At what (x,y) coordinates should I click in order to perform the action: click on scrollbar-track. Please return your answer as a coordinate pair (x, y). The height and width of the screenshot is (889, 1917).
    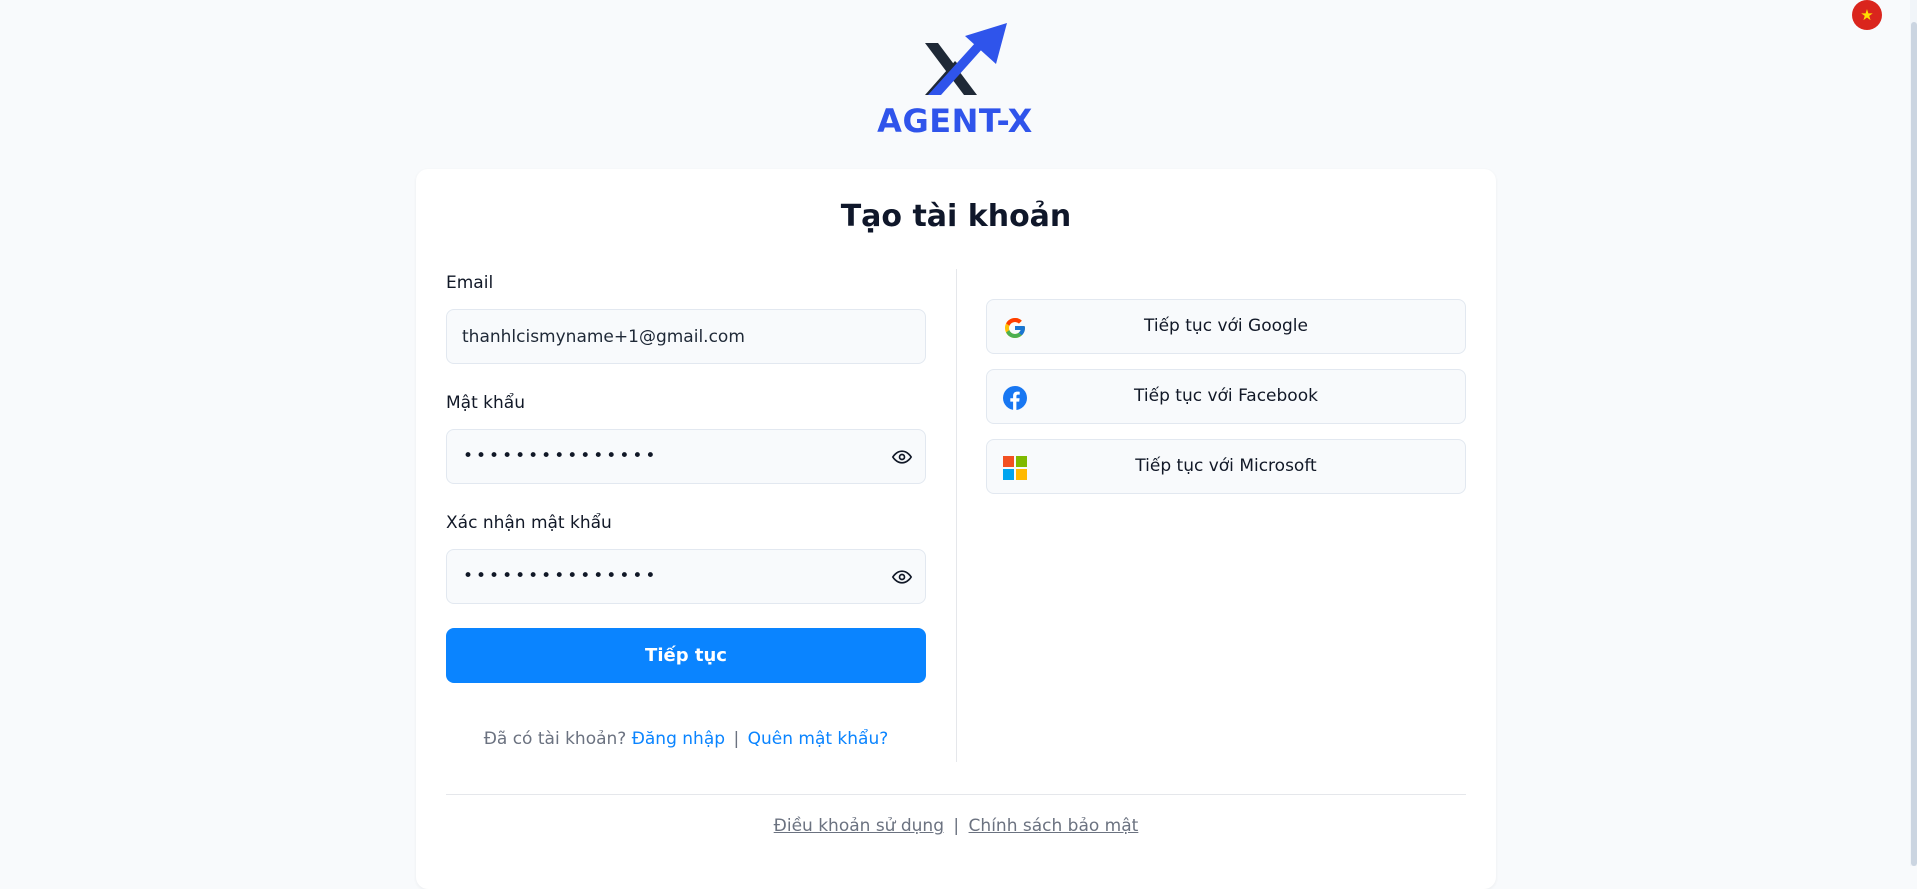
    Looking at the image, I should click on (1913, 433).